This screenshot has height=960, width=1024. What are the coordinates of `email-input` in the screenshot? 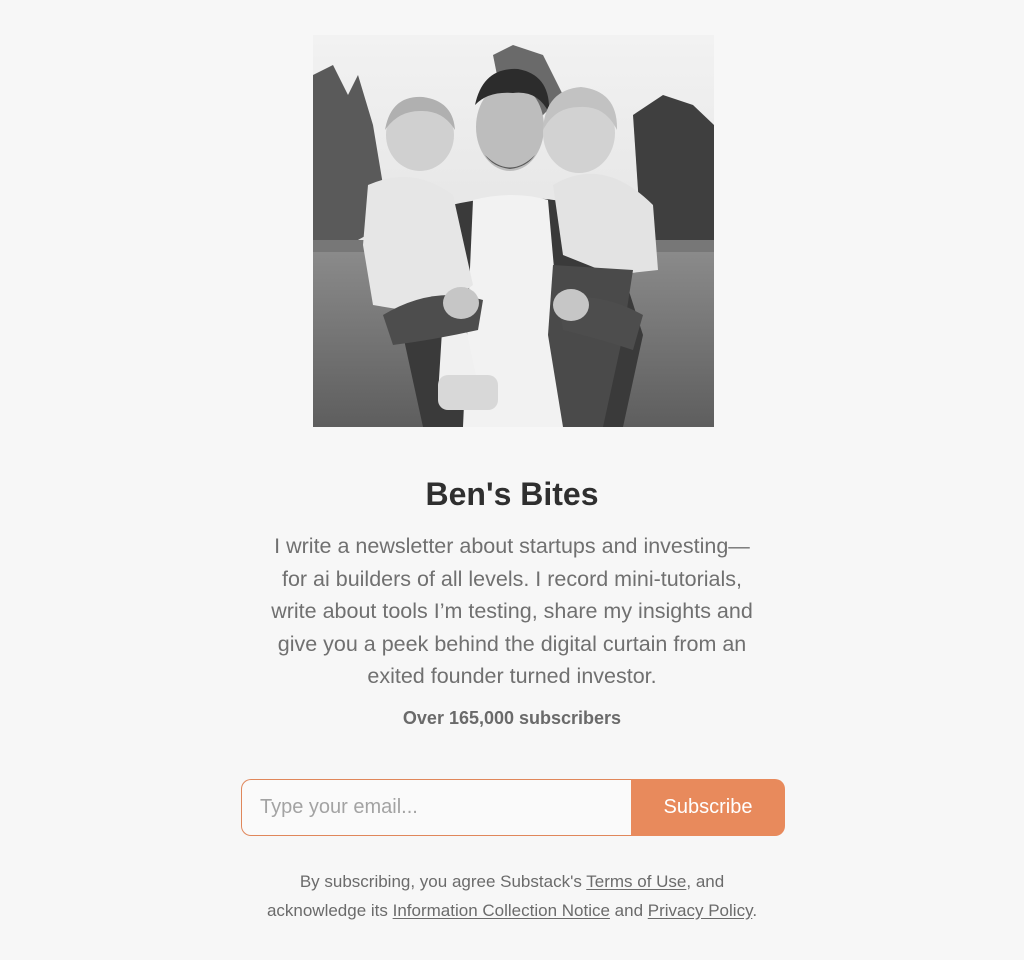 It's located at (436, 807).